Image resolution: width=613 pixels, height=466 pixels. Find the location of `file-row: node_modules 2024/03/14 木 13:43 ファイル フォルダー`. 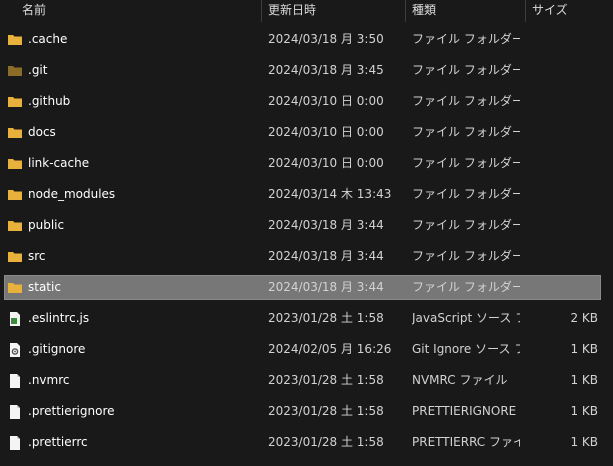

file-row: node_modules 2024/03/14 木 13:43 ファイル フォルダー is located at coordinates (306, 197).